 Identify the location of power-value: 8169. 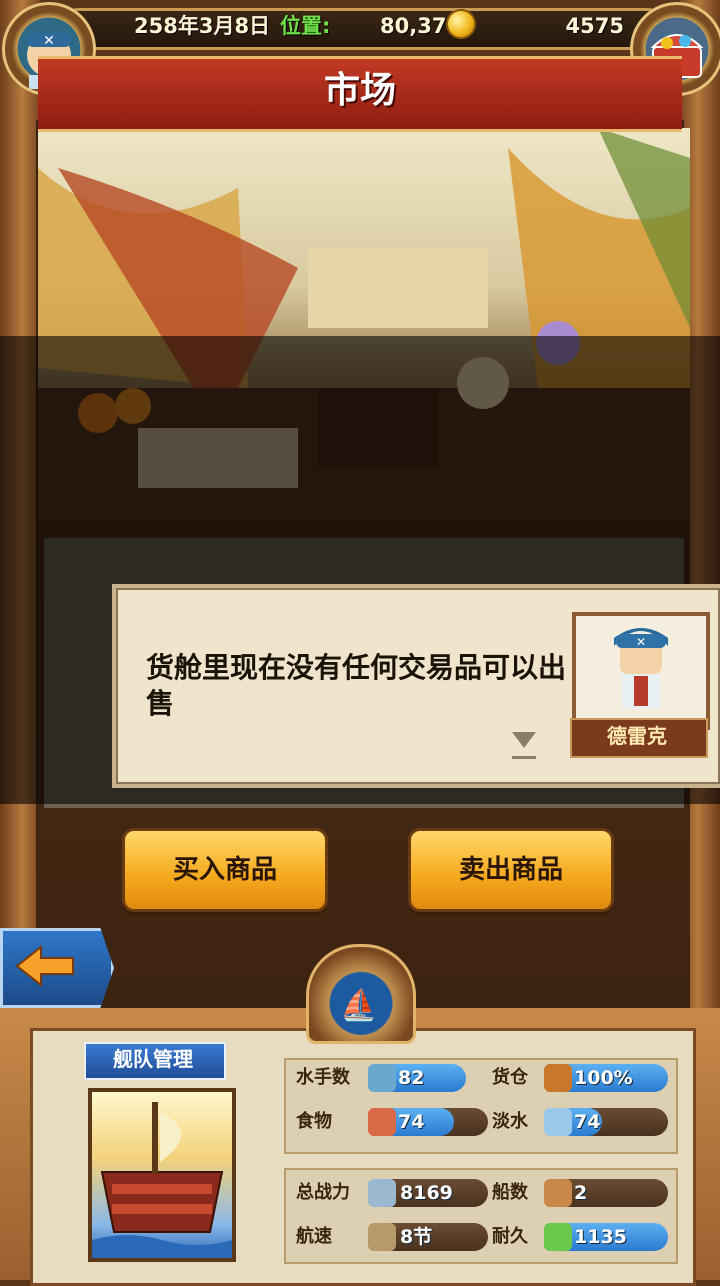
(426, 1193).